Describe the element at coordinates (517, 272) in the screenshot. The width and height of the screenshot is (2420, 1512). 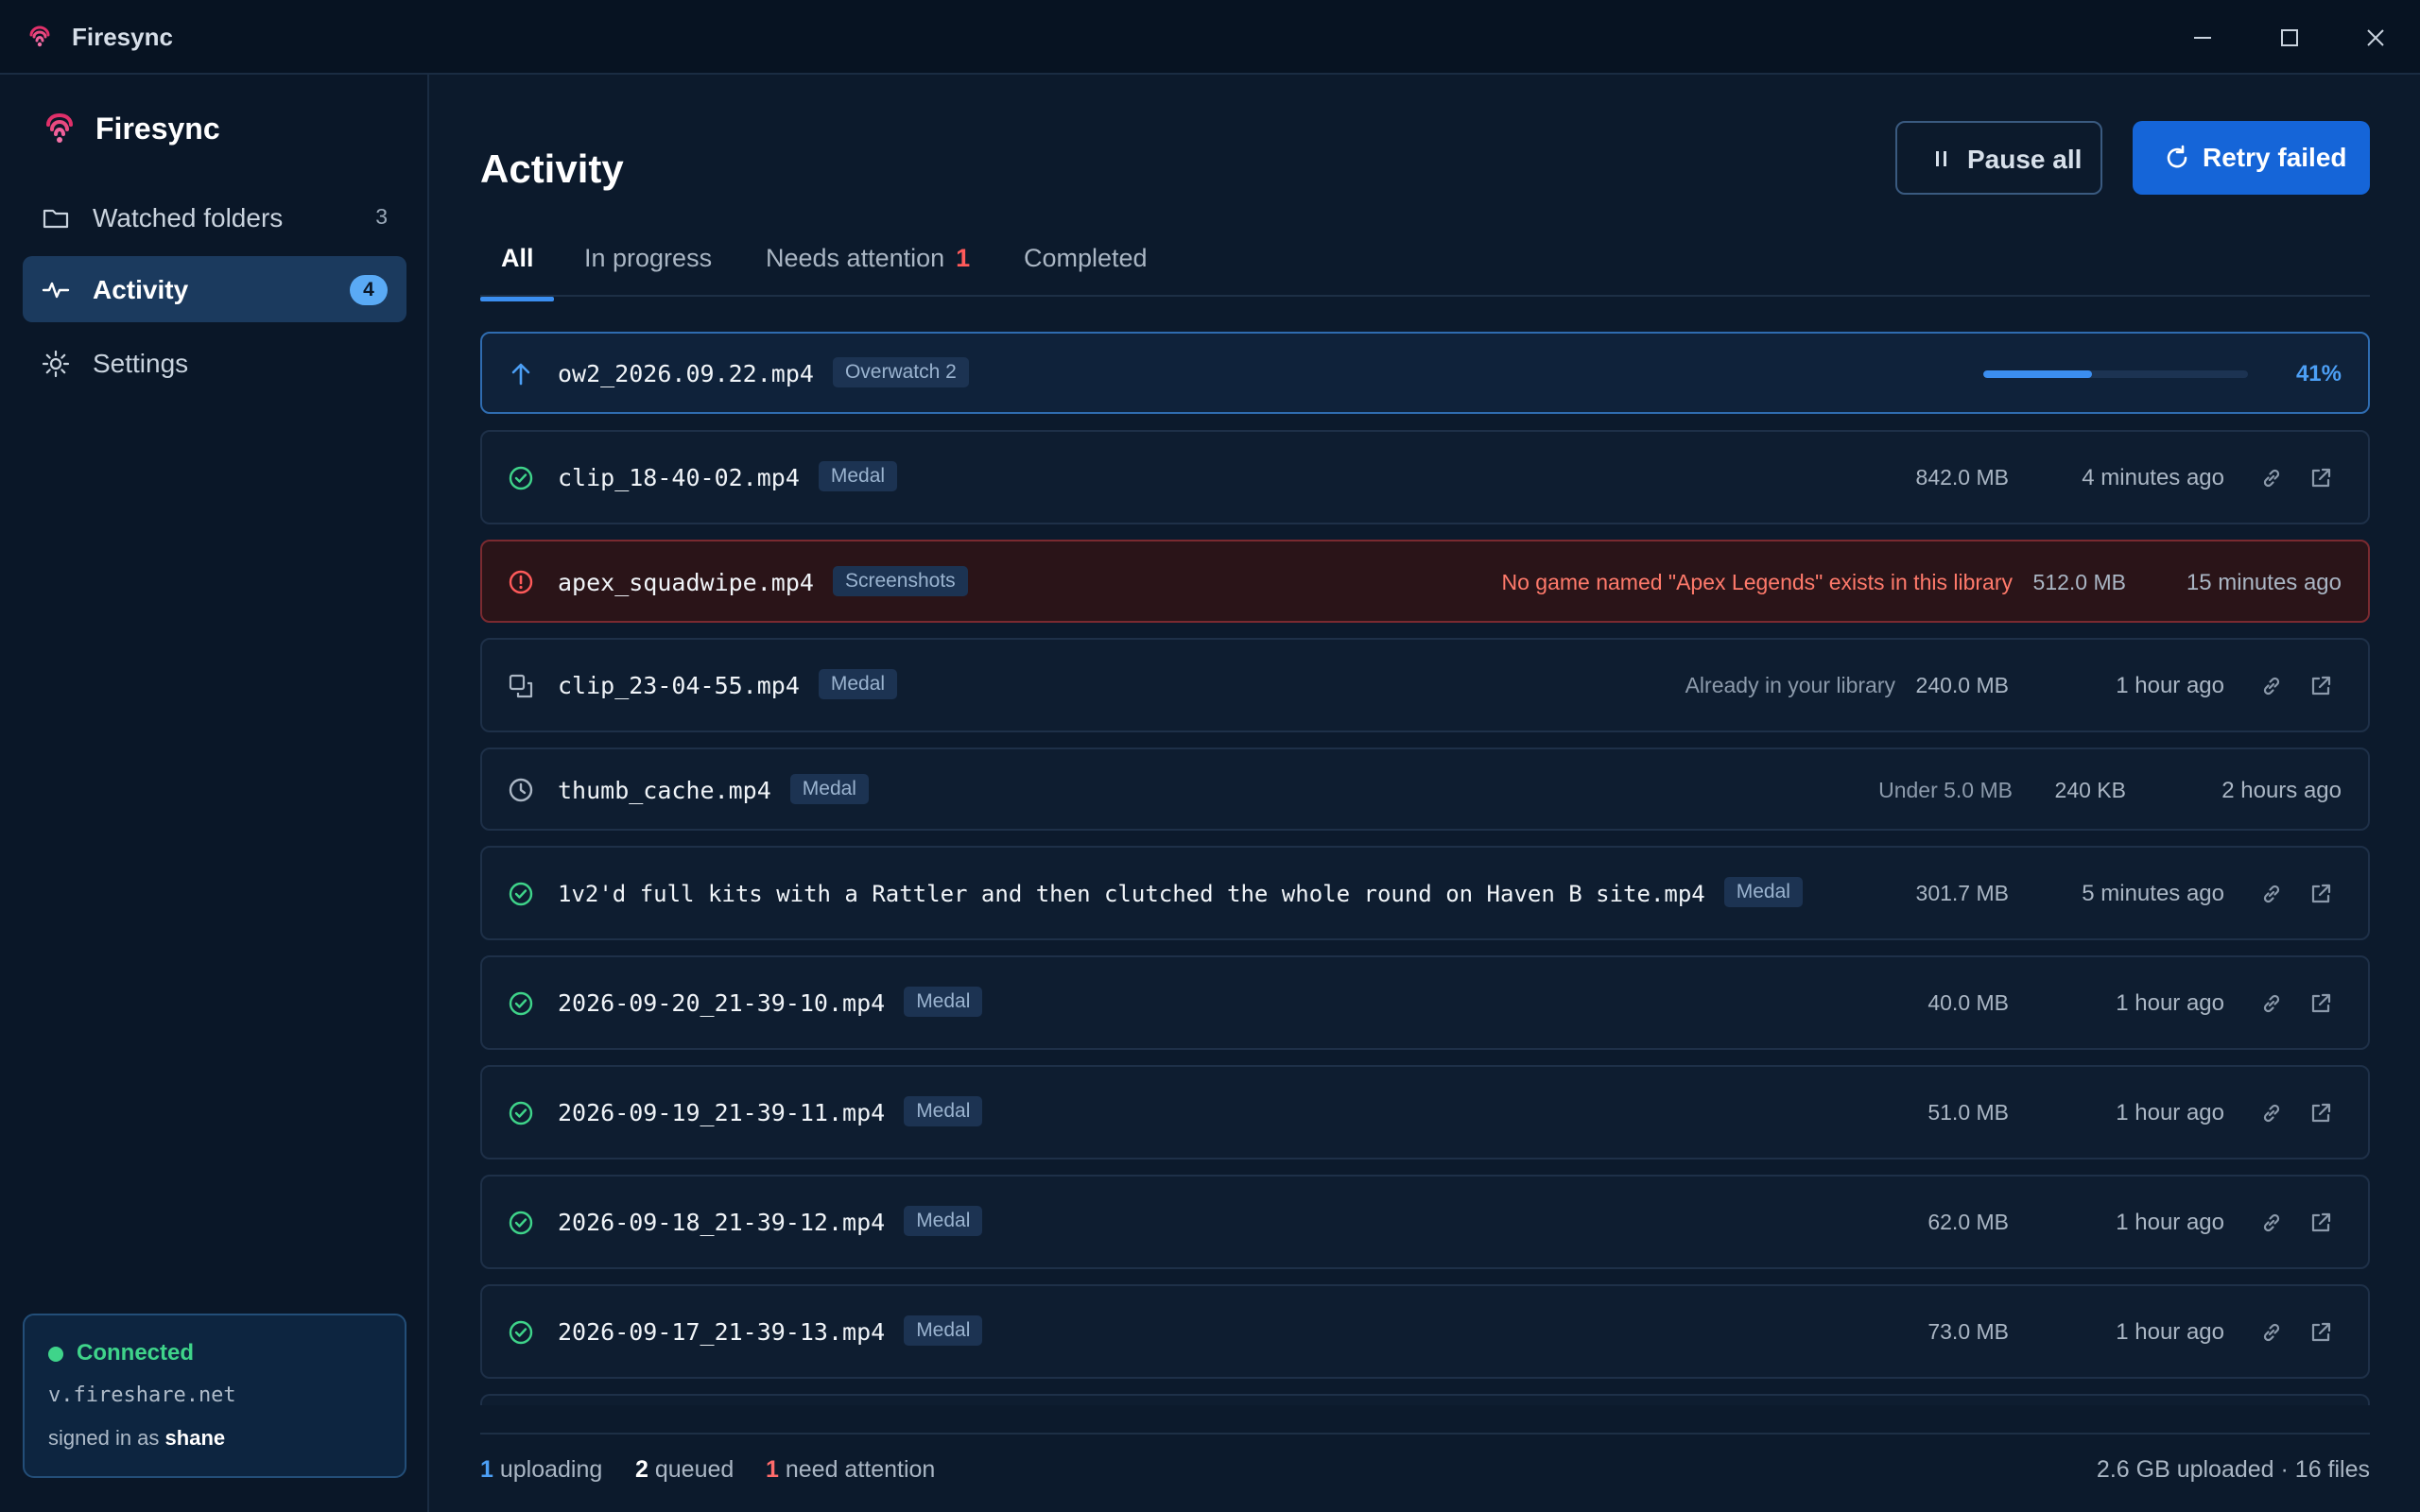
I see `tab-all: All` at that location.